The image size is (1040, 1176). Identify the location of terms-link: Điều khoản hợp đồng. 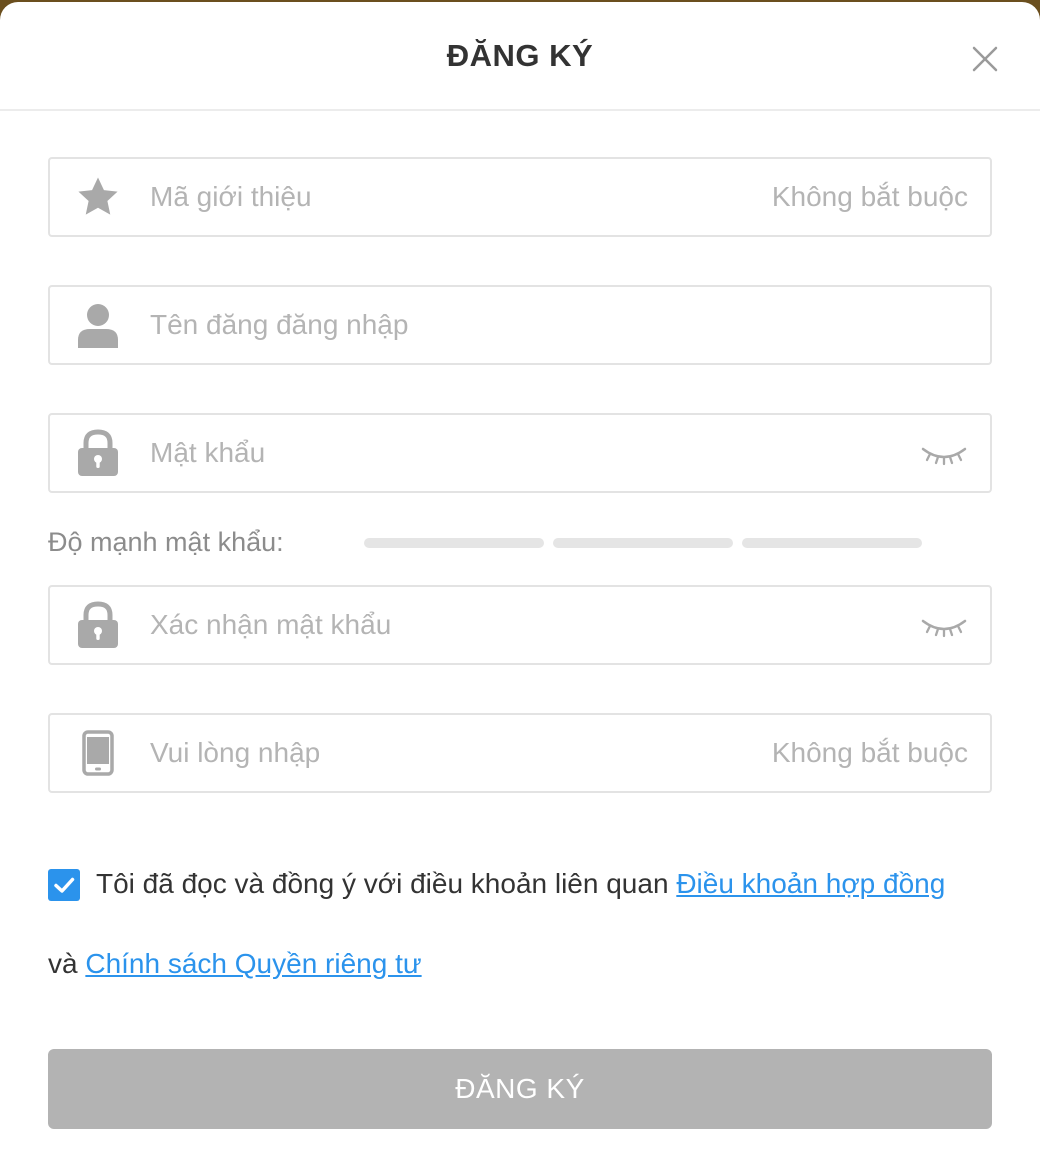
(810, 883).